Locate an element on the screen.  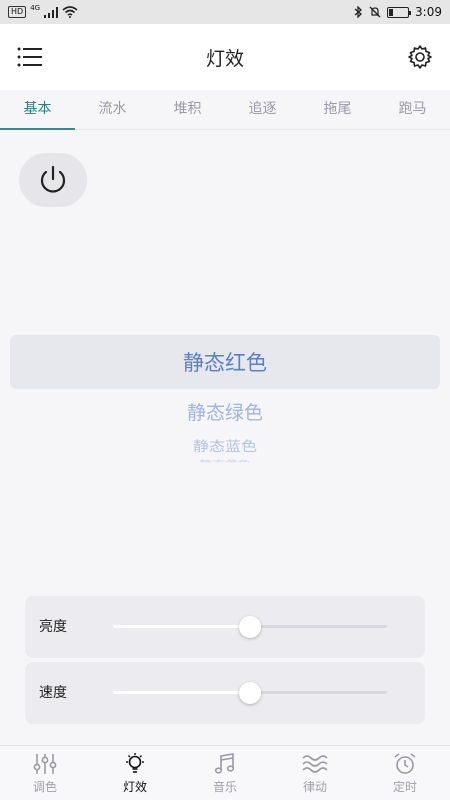
brightness-label: 亮度 is located at coordinates (53, 627).